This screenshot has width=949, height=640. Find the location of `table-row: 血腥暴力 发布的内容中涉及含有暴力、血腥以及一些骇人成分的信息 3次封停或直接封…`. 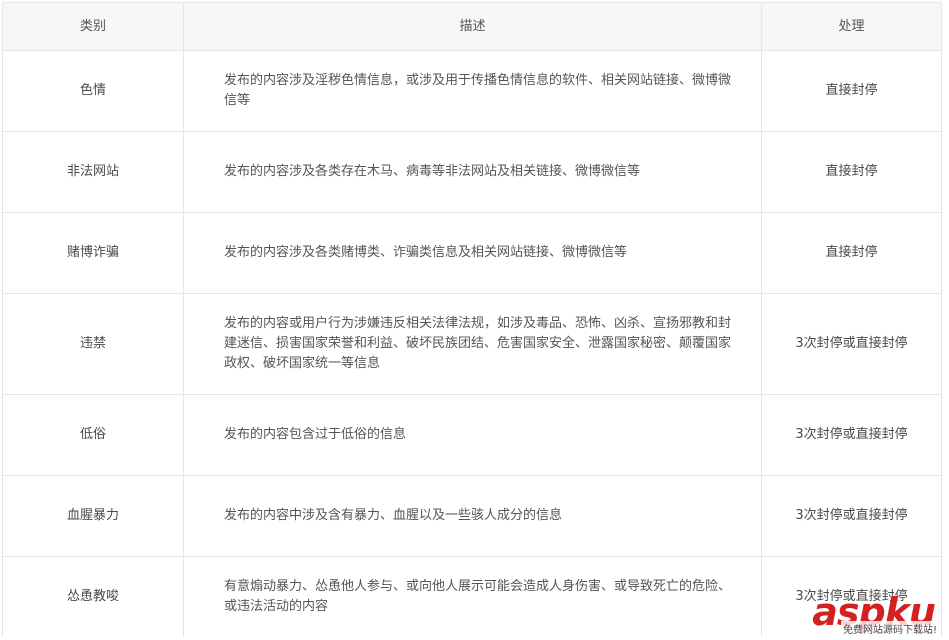

table-row: 血腥暴力 发布的内容中涉及含有暴力、血腥以及一些骇人成分的信息 3次封停或直接封… is located at coordinates (472, 516).